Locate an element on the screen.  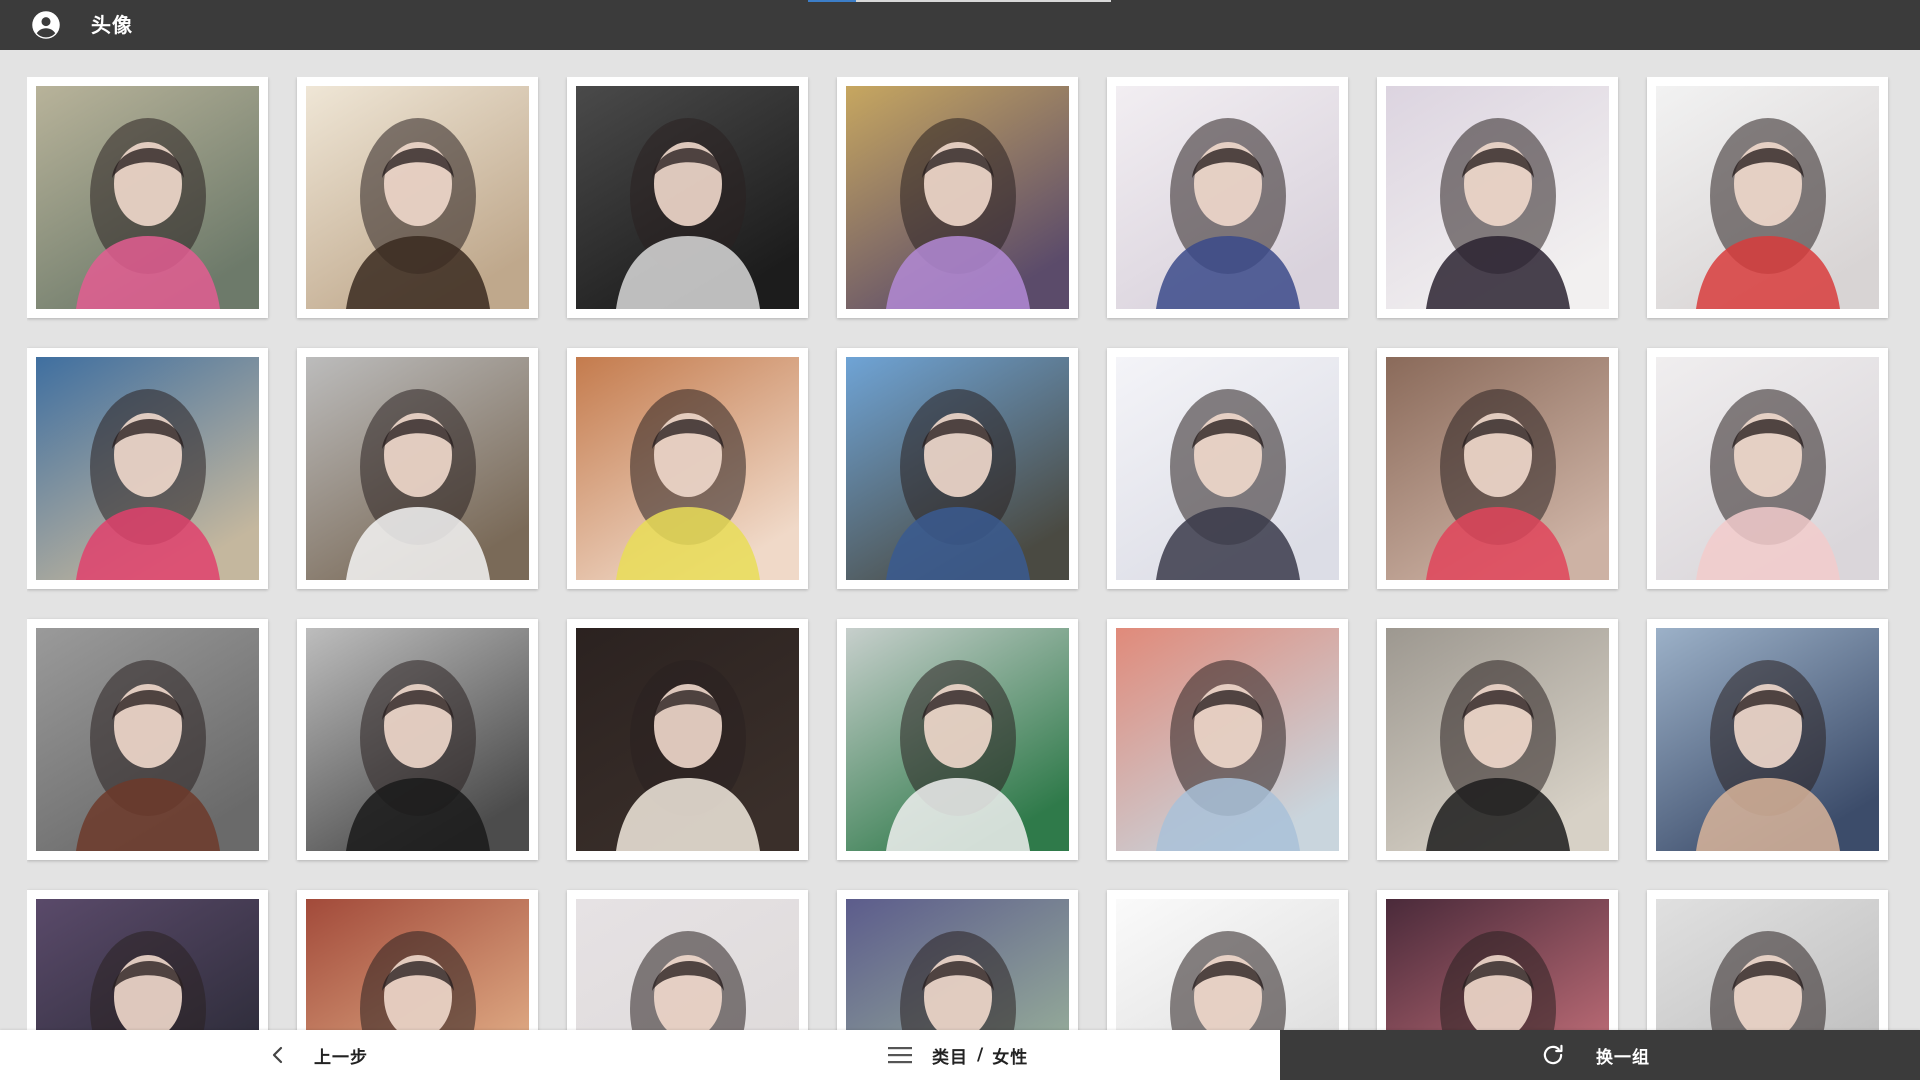
prev-label: 上一步 is located at coordinates (341, 1057).